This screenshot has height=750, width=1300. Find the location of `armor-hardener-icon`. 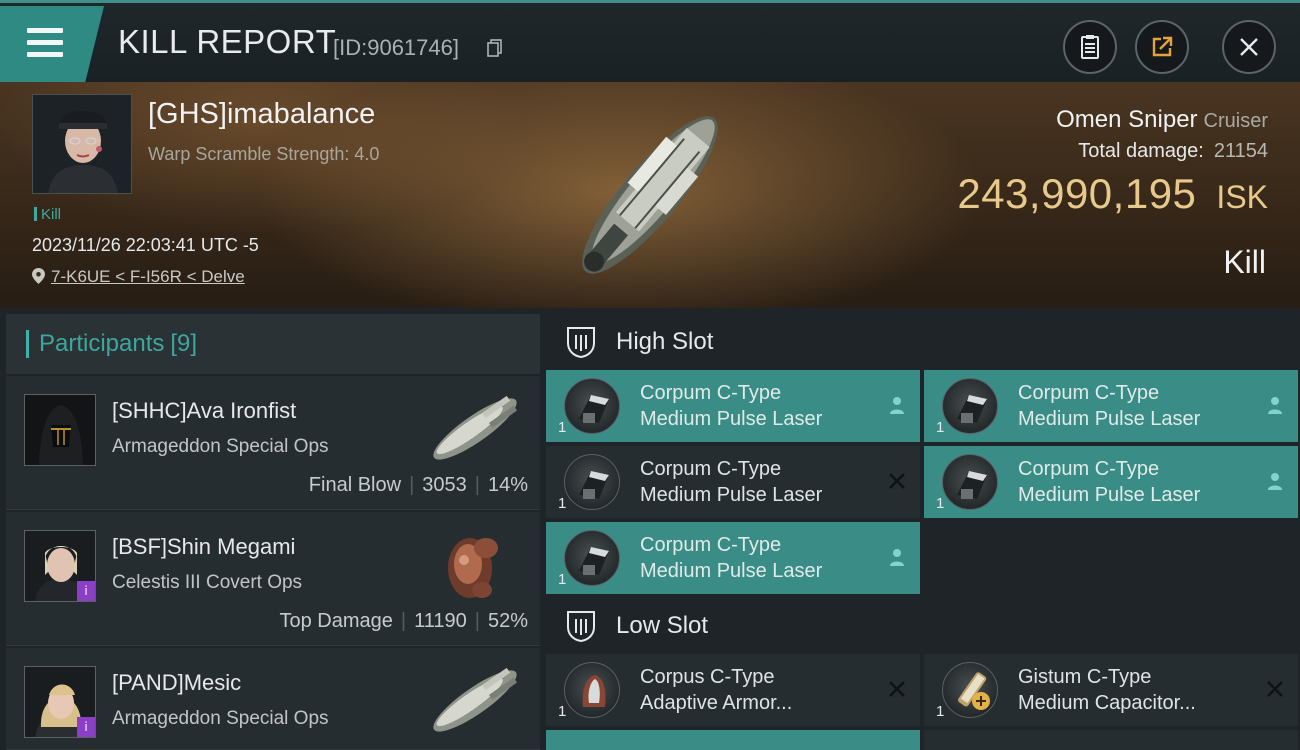

armor-hardener-icon is located at coordinates (592, 690).